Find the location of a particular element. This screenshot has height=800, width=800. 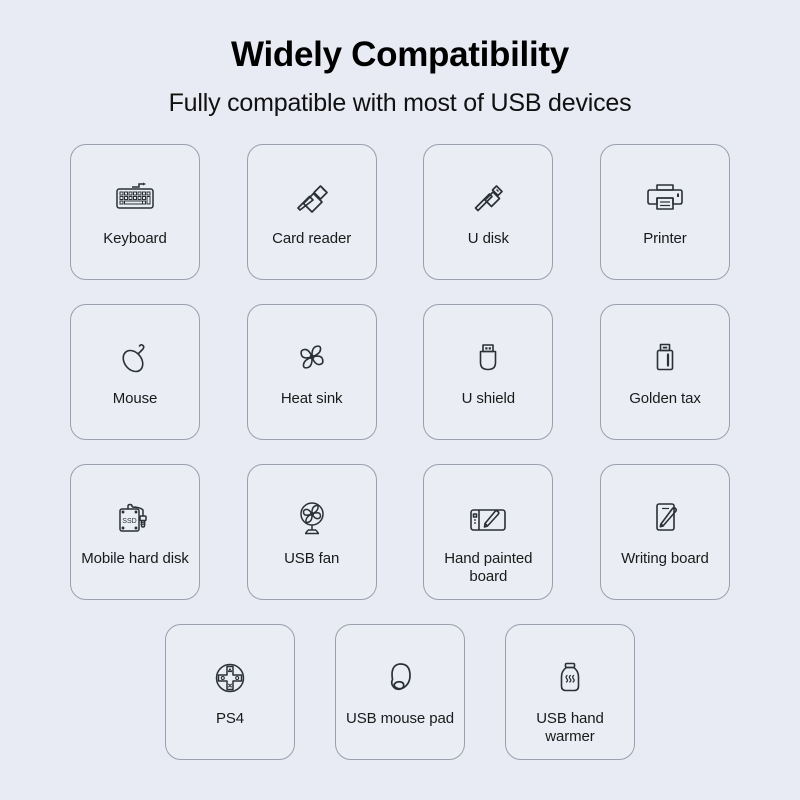

device-card-usb-mouse-pad: USB mouse pad is located at coordinates (400, 691).